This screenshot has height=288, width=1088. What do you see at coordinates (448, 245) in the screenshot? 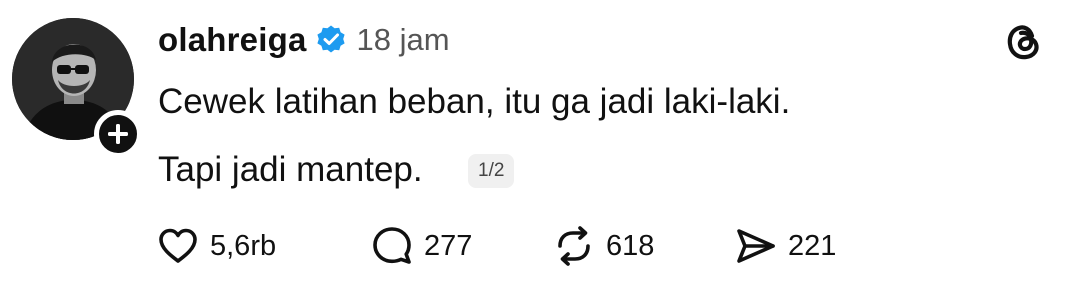
I see `reply-count: 277` at bounding box center [448, 245].